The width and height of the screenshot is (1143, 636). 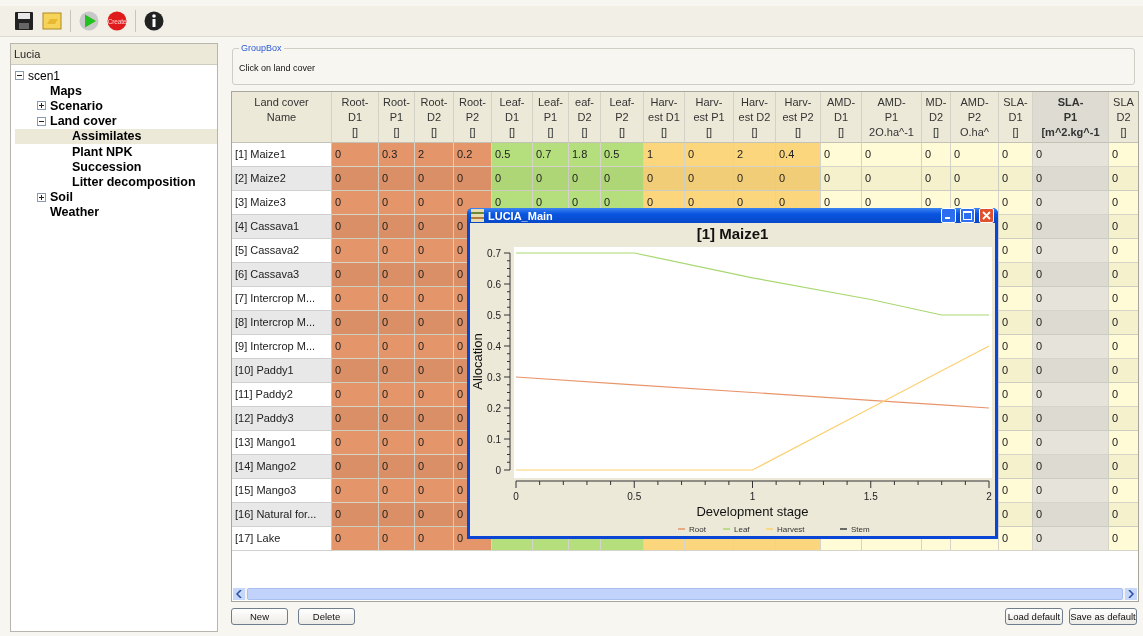 What do you see at coordinates (277, 68) in the screenshot?
I see `hint-text: Click on land cover` at bounding box center [277, 68].